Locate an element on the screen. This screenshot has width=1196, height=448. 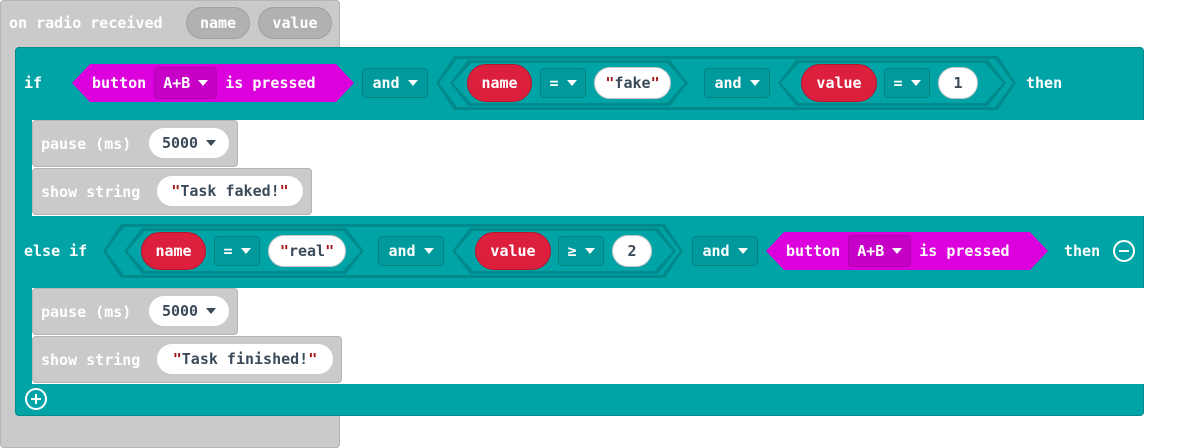
and-dropdown-1: and is located at coordinates (395, 83).